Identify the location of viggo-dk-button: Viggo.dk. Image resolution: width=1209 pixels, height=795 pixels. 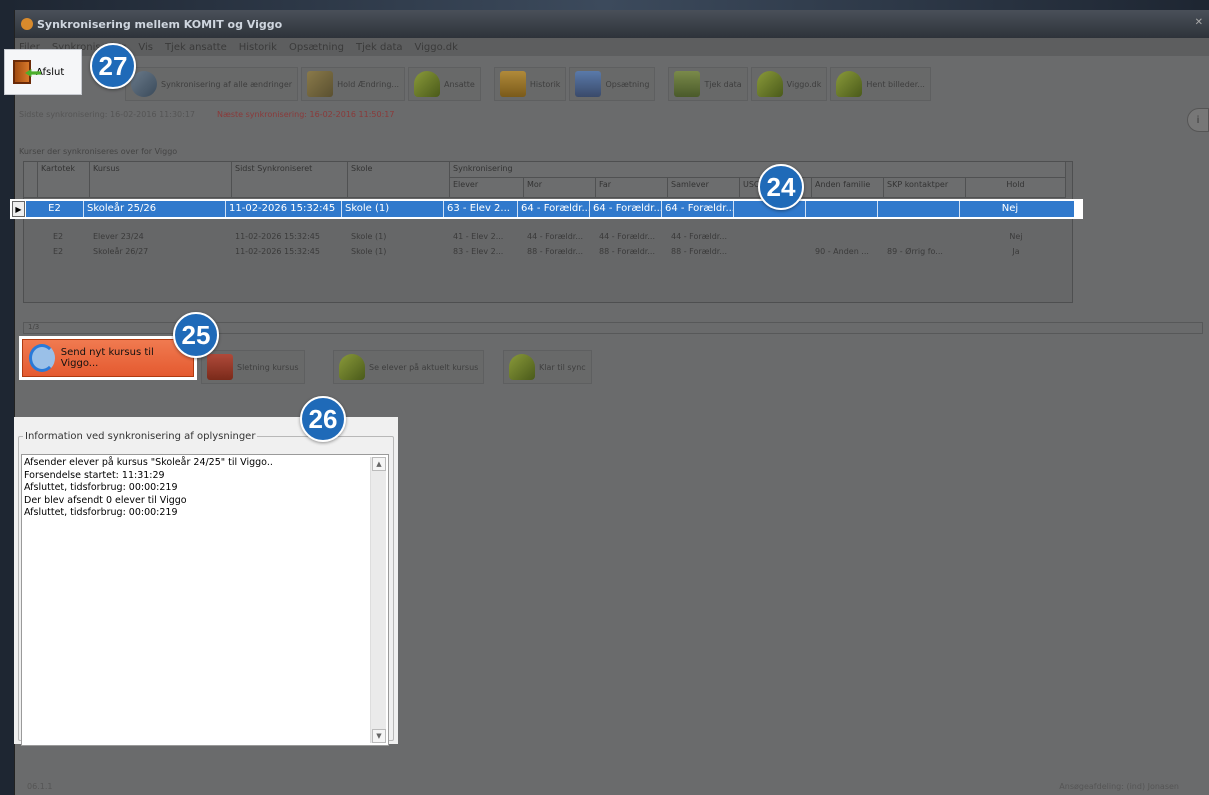
(789, 84).